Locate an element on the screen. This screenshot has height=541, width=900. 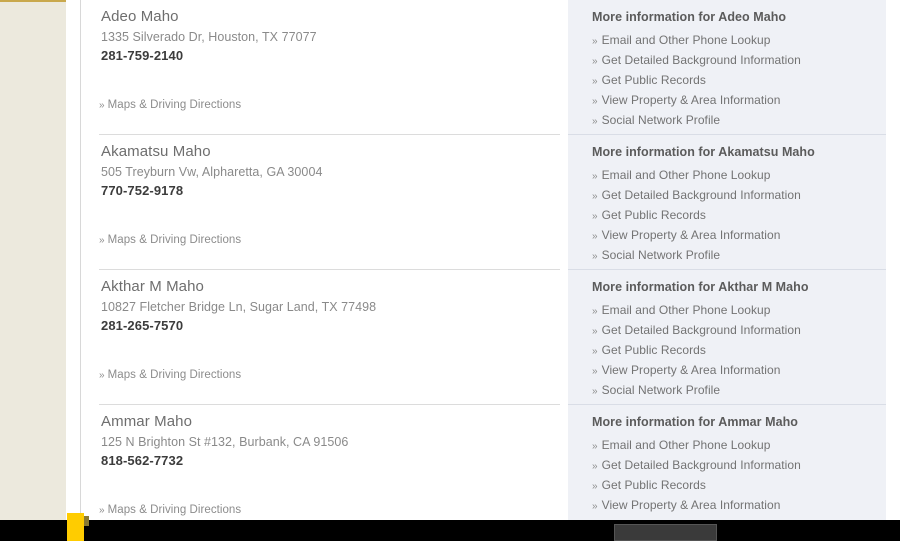
yellow-tab-marker is located at coordinates (75, 527).